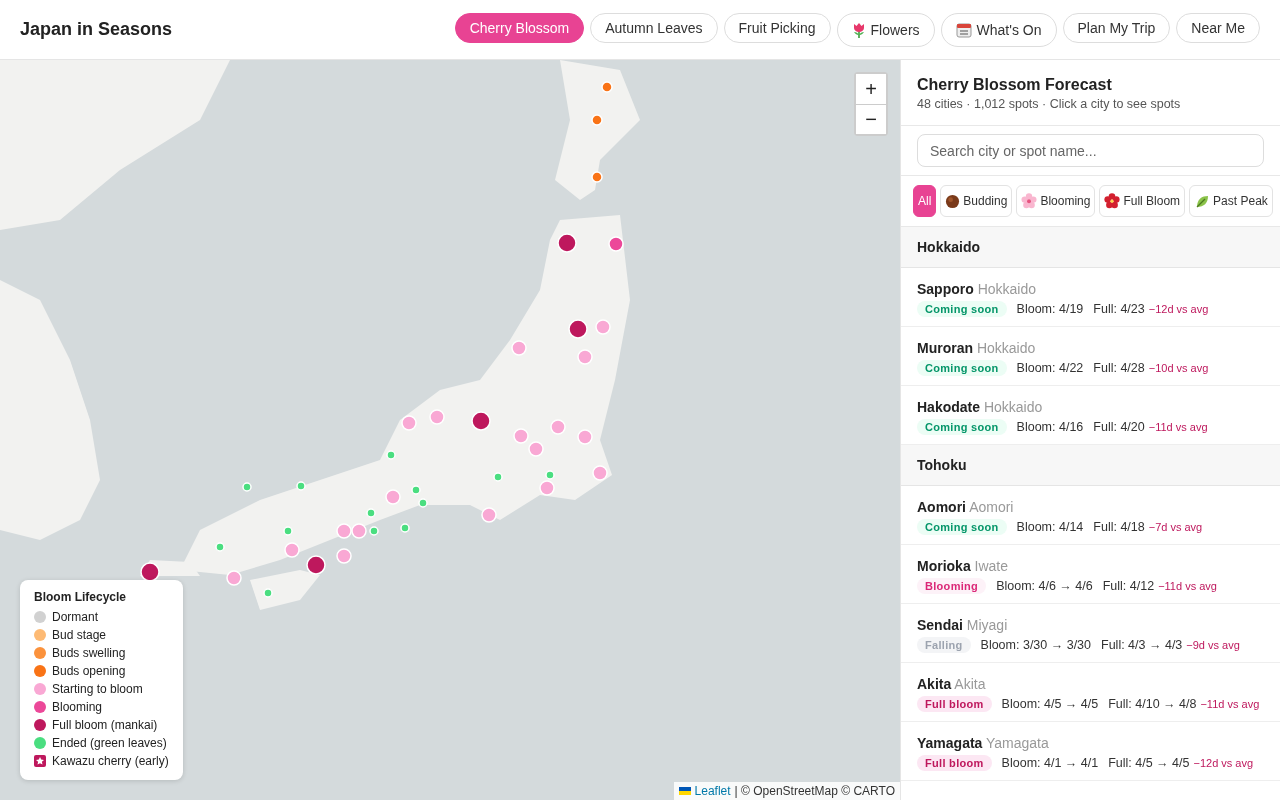  Describe the element at coordinates (814, 791) in the screenshot. I see `attribution-text: | © OpenStreetMap © CARTO` at that location.